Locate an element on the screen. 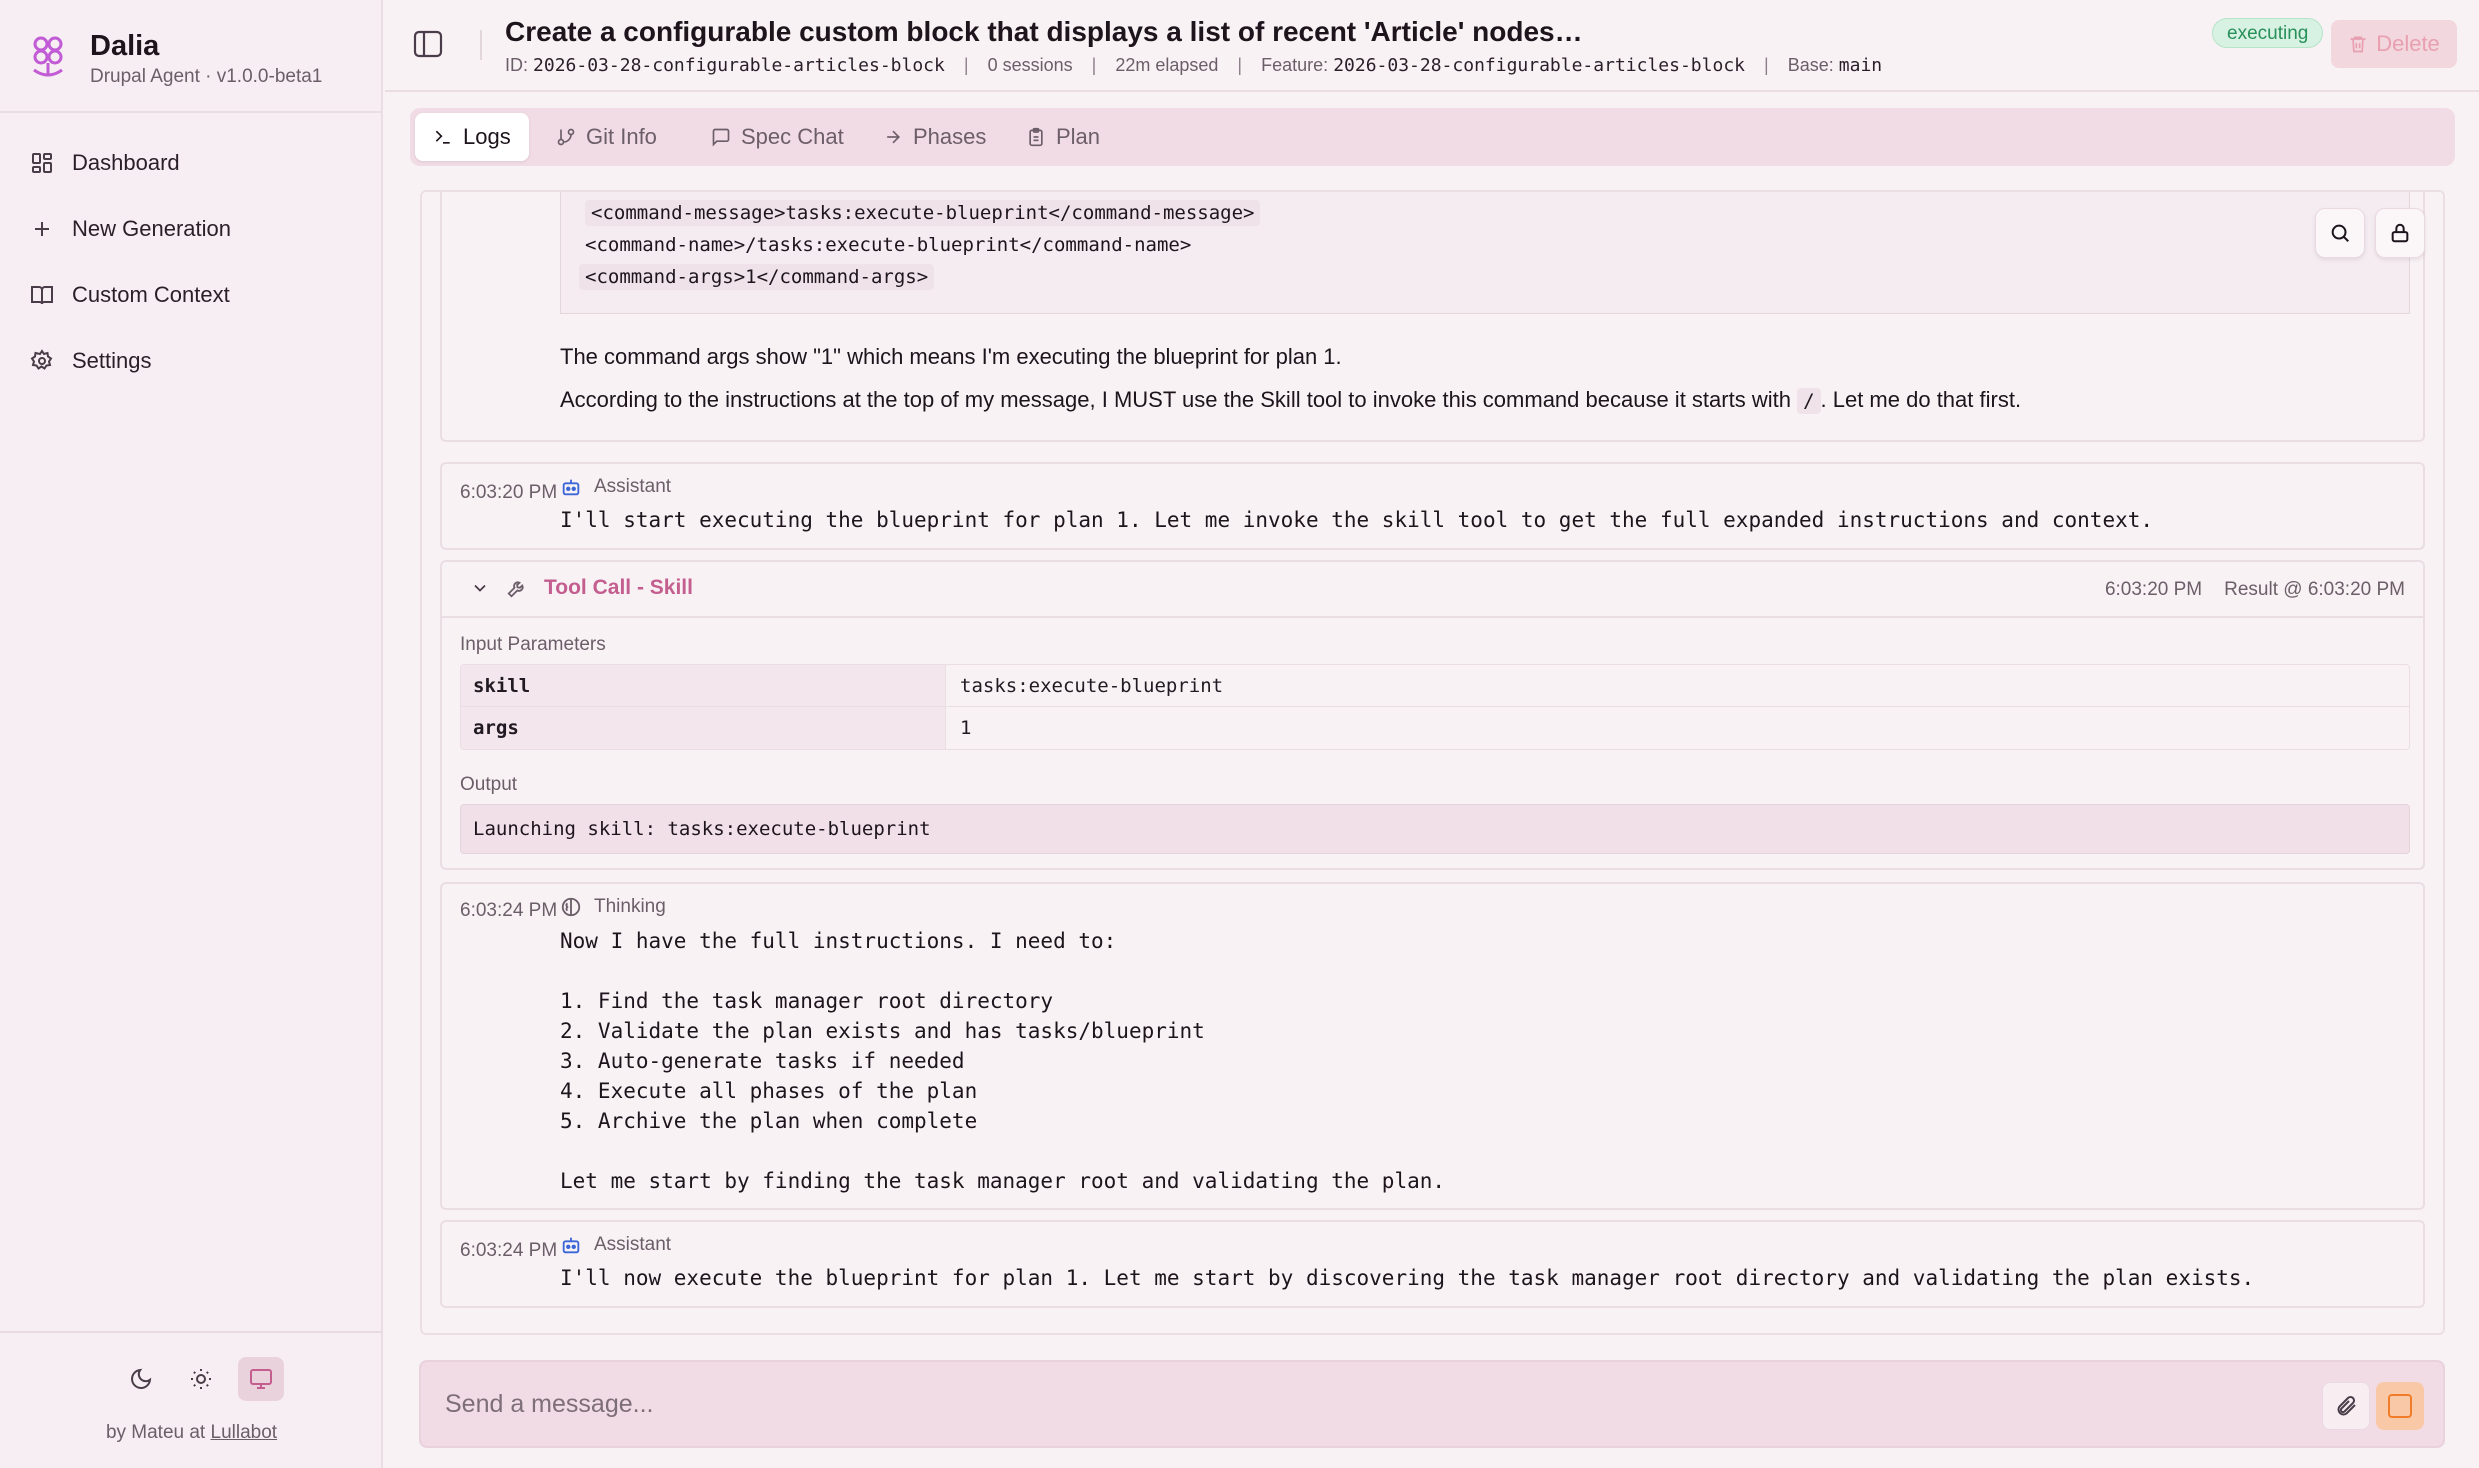 The width and height of the screenshot is (2479, 1468). brand: Dalia Drupal Agent · v1.0.0-beta1 is located at coordinates (200, 61).